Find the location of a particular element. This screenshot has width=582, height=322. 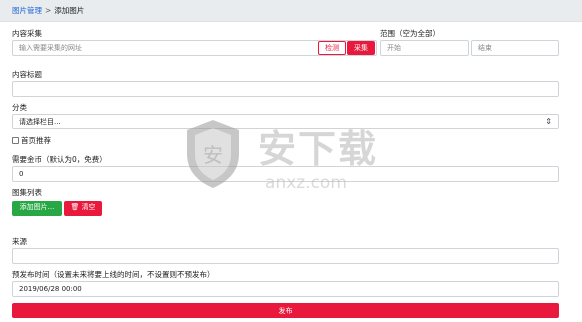

svg-text: 安 is located at coordinates (213, 155).